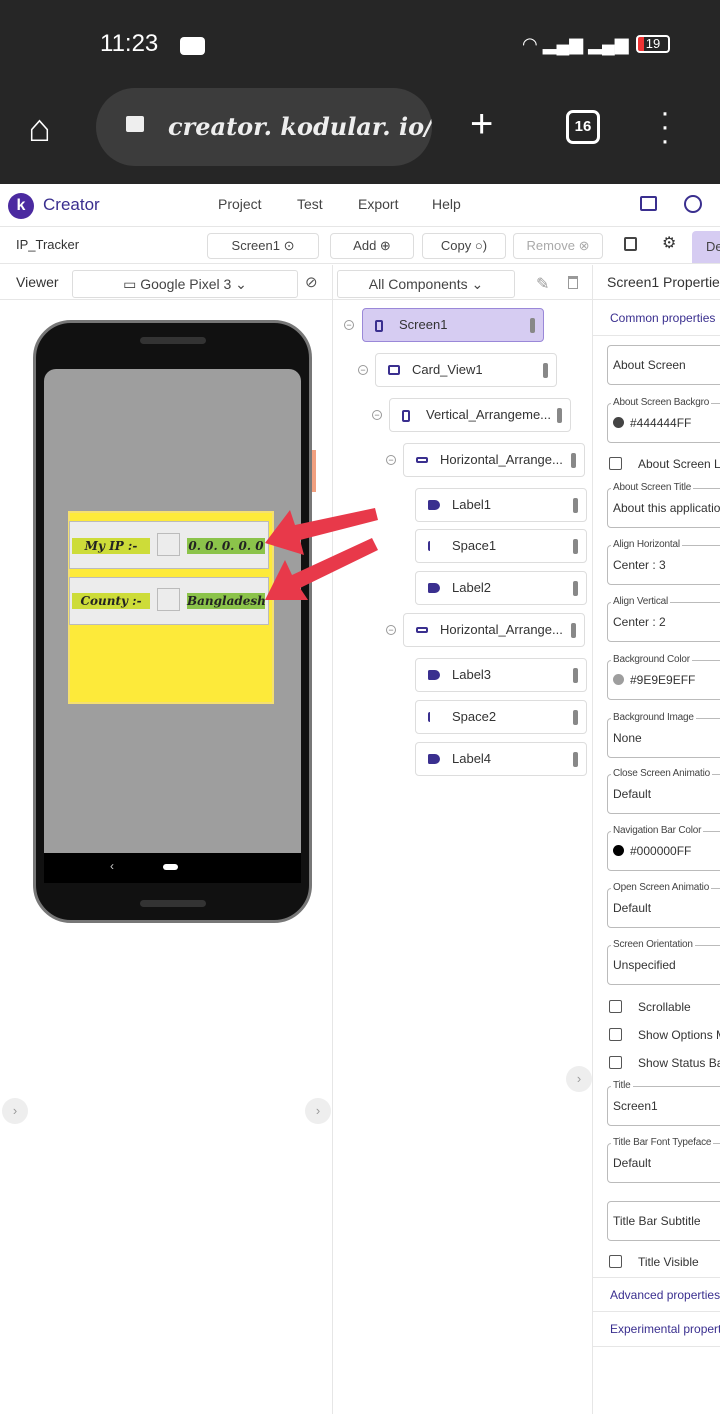 The image size is (720, 1414). Describe the element at coordinates (501, 717) in the screenshot. I see `tree-space2: Space2` at that location.